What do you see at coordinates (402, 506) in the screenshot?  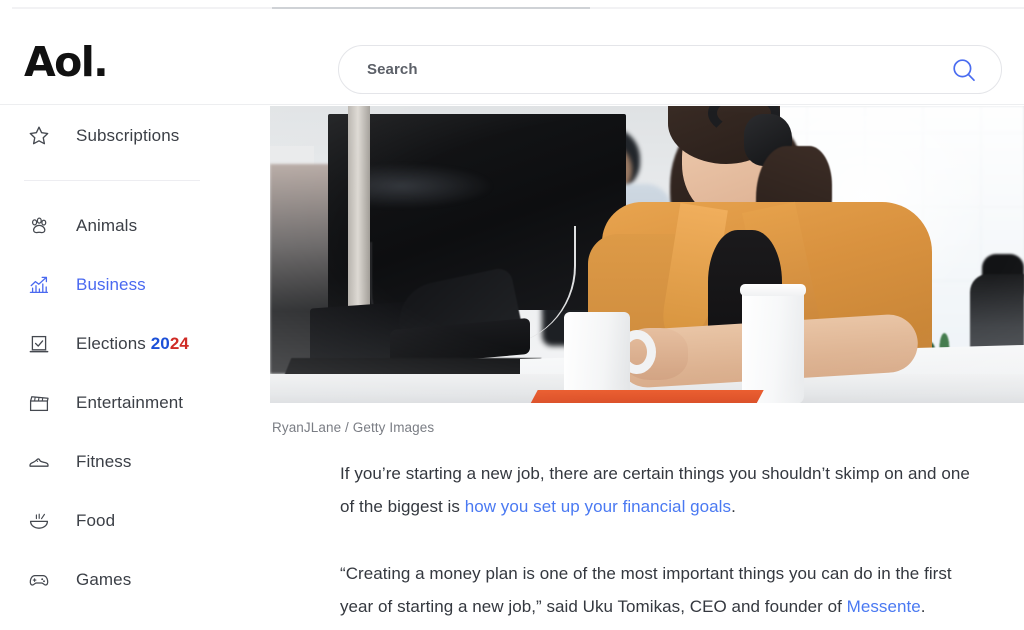 I see `paragraph-line: of the biggest is` at bounding box center [402, 506].